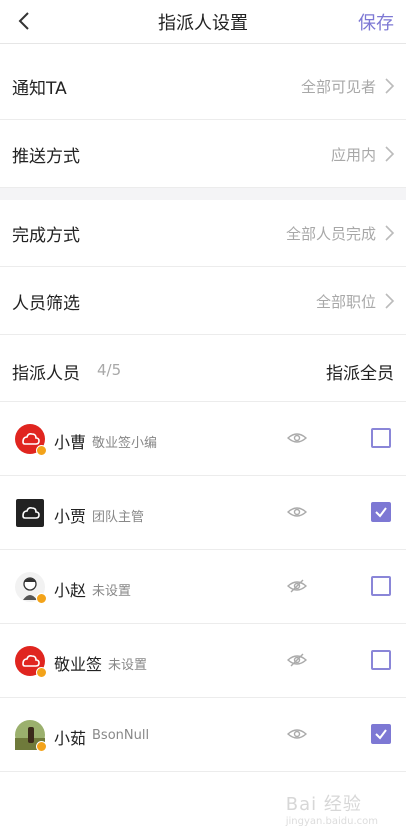 The width and height of the screenshot is (406, 839). What do you see at coordinates (121, 735) in the screenshot?
I see `member-role: BsonNull` at bounding box center [121, 735].